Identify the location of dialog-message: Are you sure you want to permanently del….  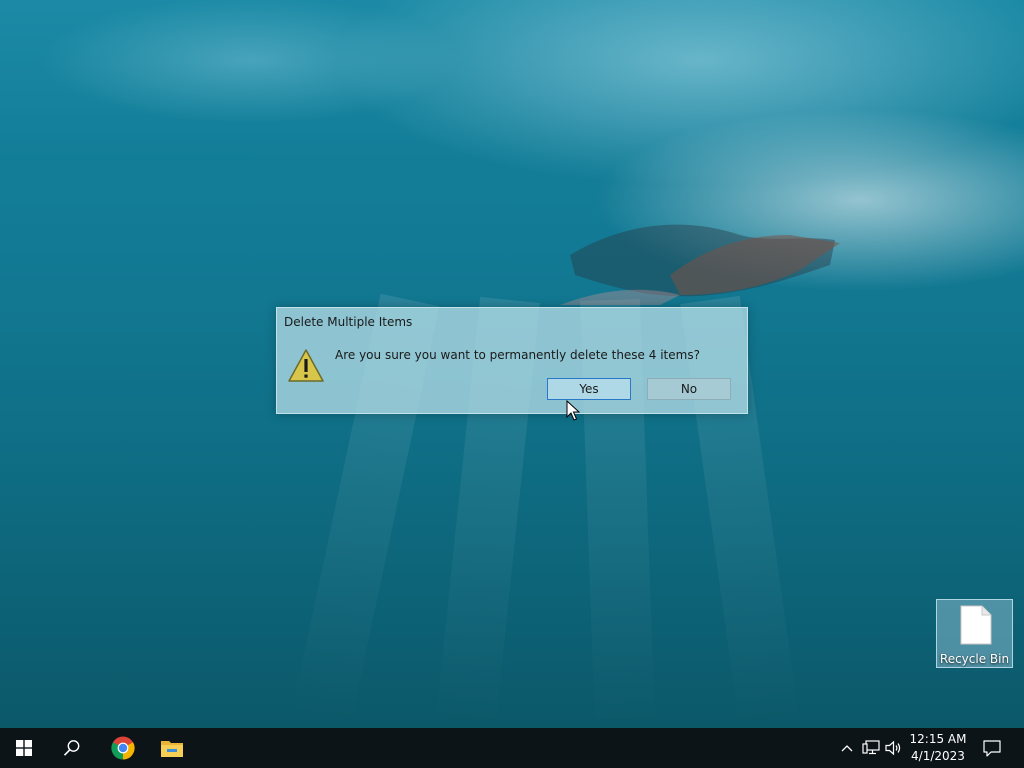
(517, 355).